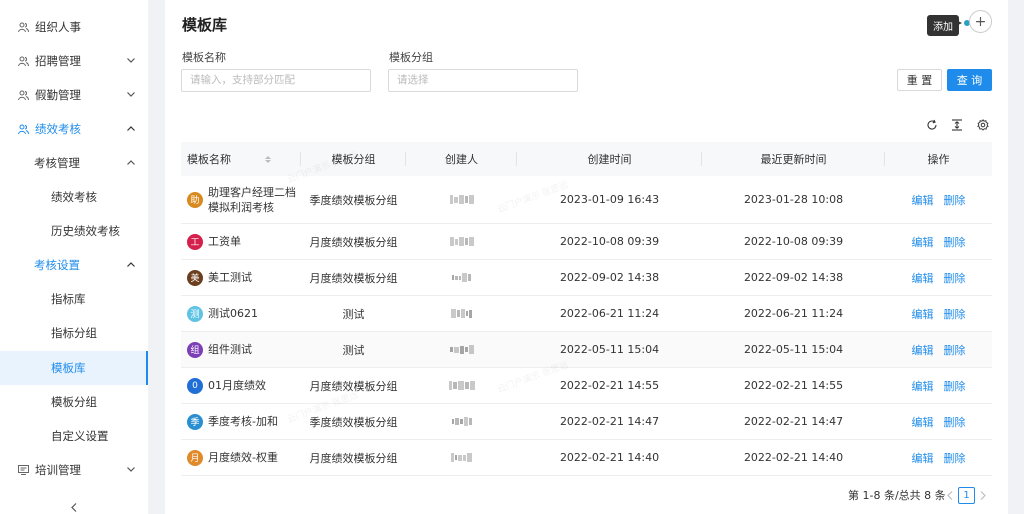  I want to click on sort-icon, so click(268, 159).